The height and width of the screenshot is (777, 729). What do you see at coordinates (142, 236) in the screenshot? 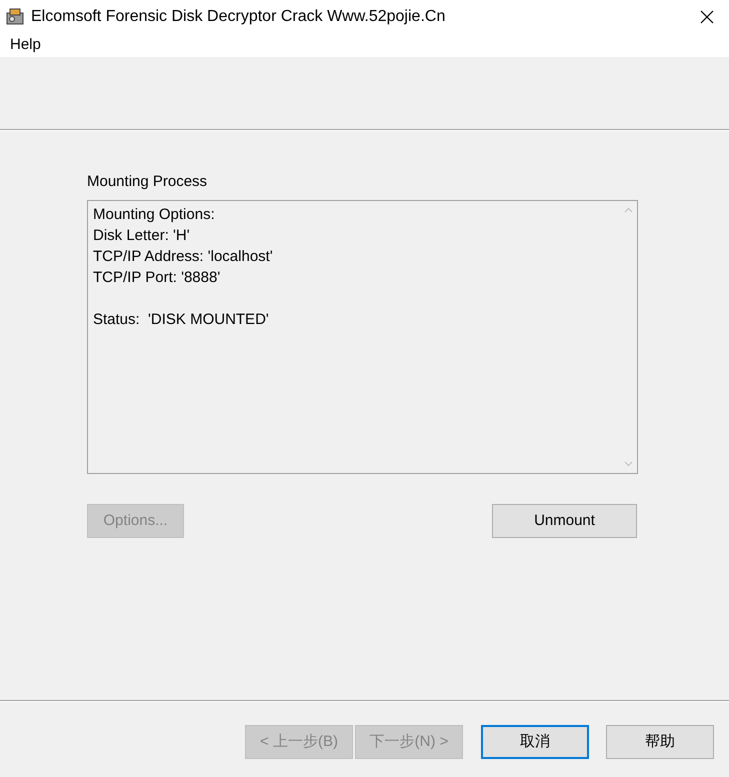
I see `log-line: Disk Letter: 'H'` at bounding box center [142, 236].